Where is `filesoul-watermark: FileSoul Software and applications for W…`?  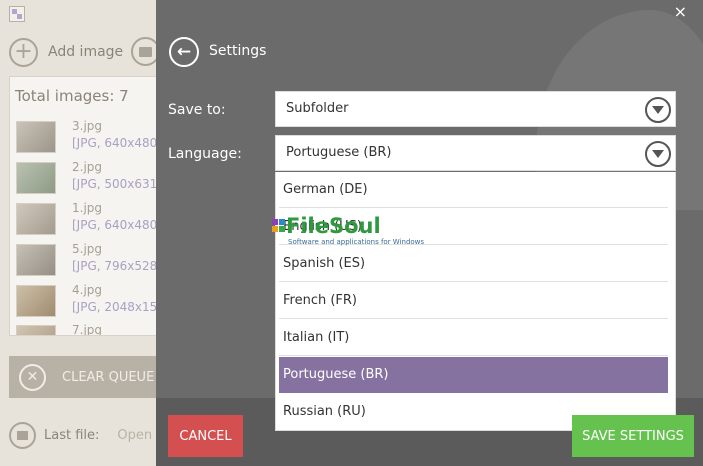
filesoul-watermark: FileSoul Software and applications for W… is located at coordinates (357, 232).